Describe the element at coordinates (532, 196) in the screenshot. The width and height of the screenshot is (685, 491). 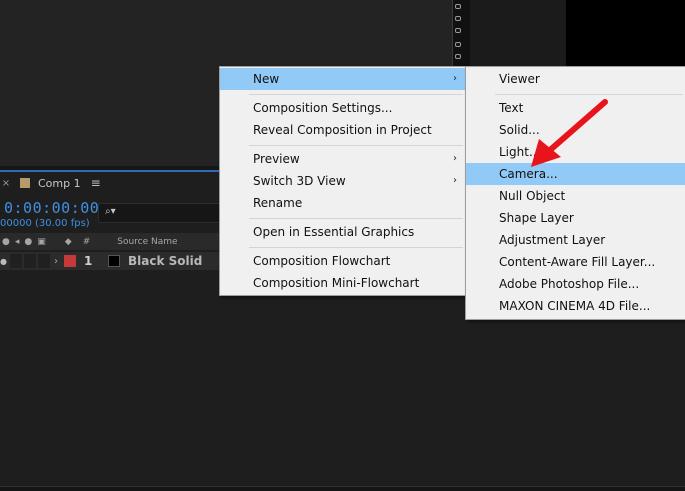
I see `menu-item-label: Null Object` at that location.